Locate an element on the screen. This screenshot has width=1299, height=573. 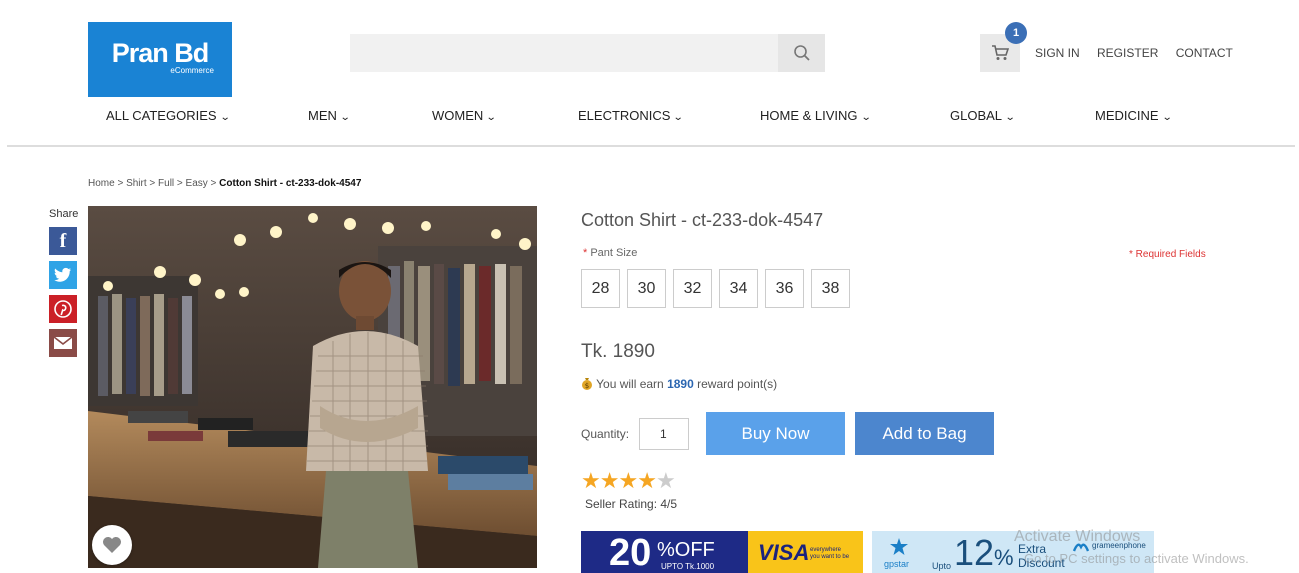
share-email-button is located at coordinates (63, 343).